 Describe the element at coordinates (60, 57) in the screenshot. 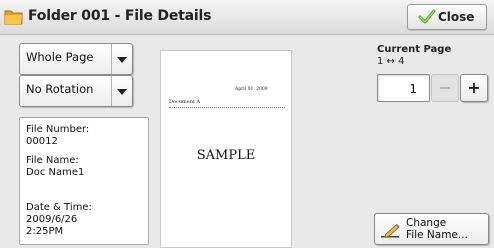

I see `page-view-value: Whole Page` at that location.